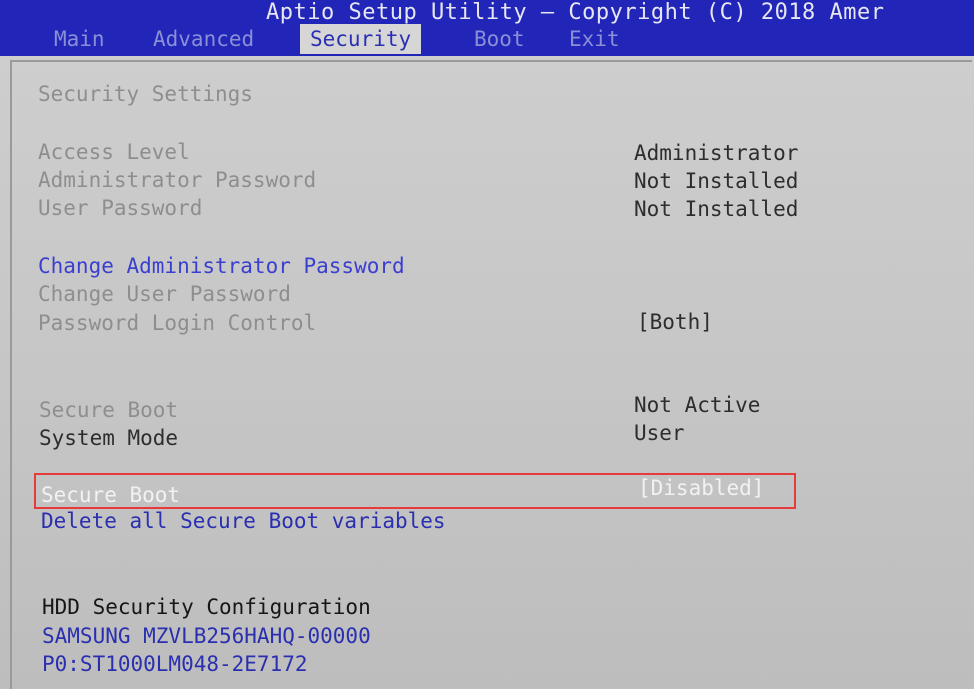 Image resolution: width=974 pixels, height=689 pixels. I want to click on tab-bar: Main Advanced Security Boot Exit, so click(487, 39).